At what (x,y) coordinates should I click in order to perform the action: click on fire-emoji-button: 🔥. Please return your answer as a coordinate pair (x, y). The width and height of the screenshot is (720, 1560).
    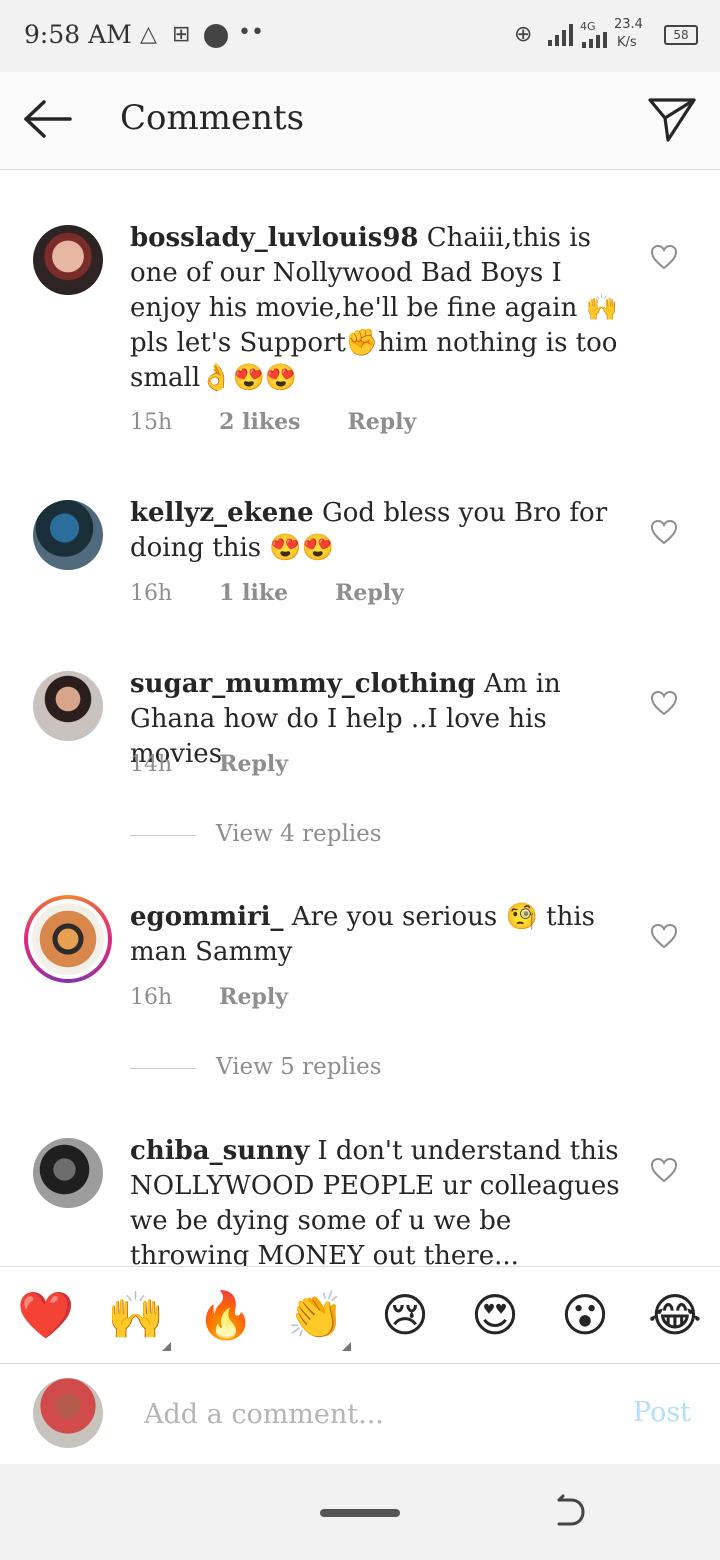
    Looking at the image, I should click on (225, 1315).